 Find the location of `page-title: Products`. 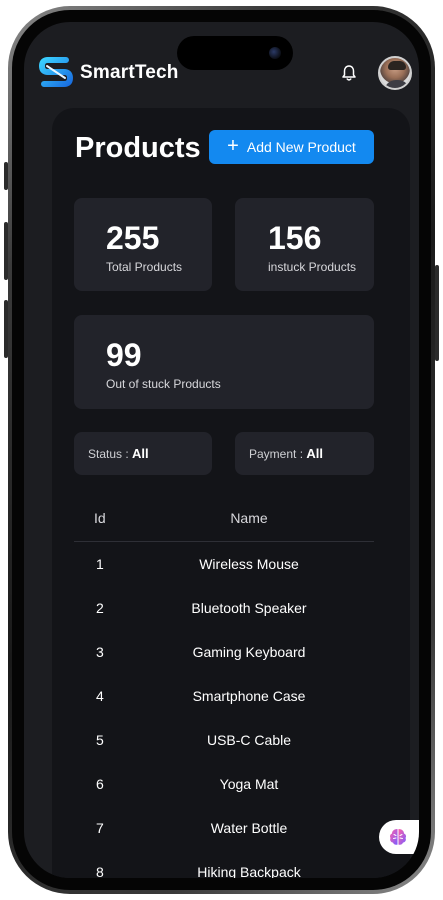

page-title: Products is located at coordinates (138, 148).